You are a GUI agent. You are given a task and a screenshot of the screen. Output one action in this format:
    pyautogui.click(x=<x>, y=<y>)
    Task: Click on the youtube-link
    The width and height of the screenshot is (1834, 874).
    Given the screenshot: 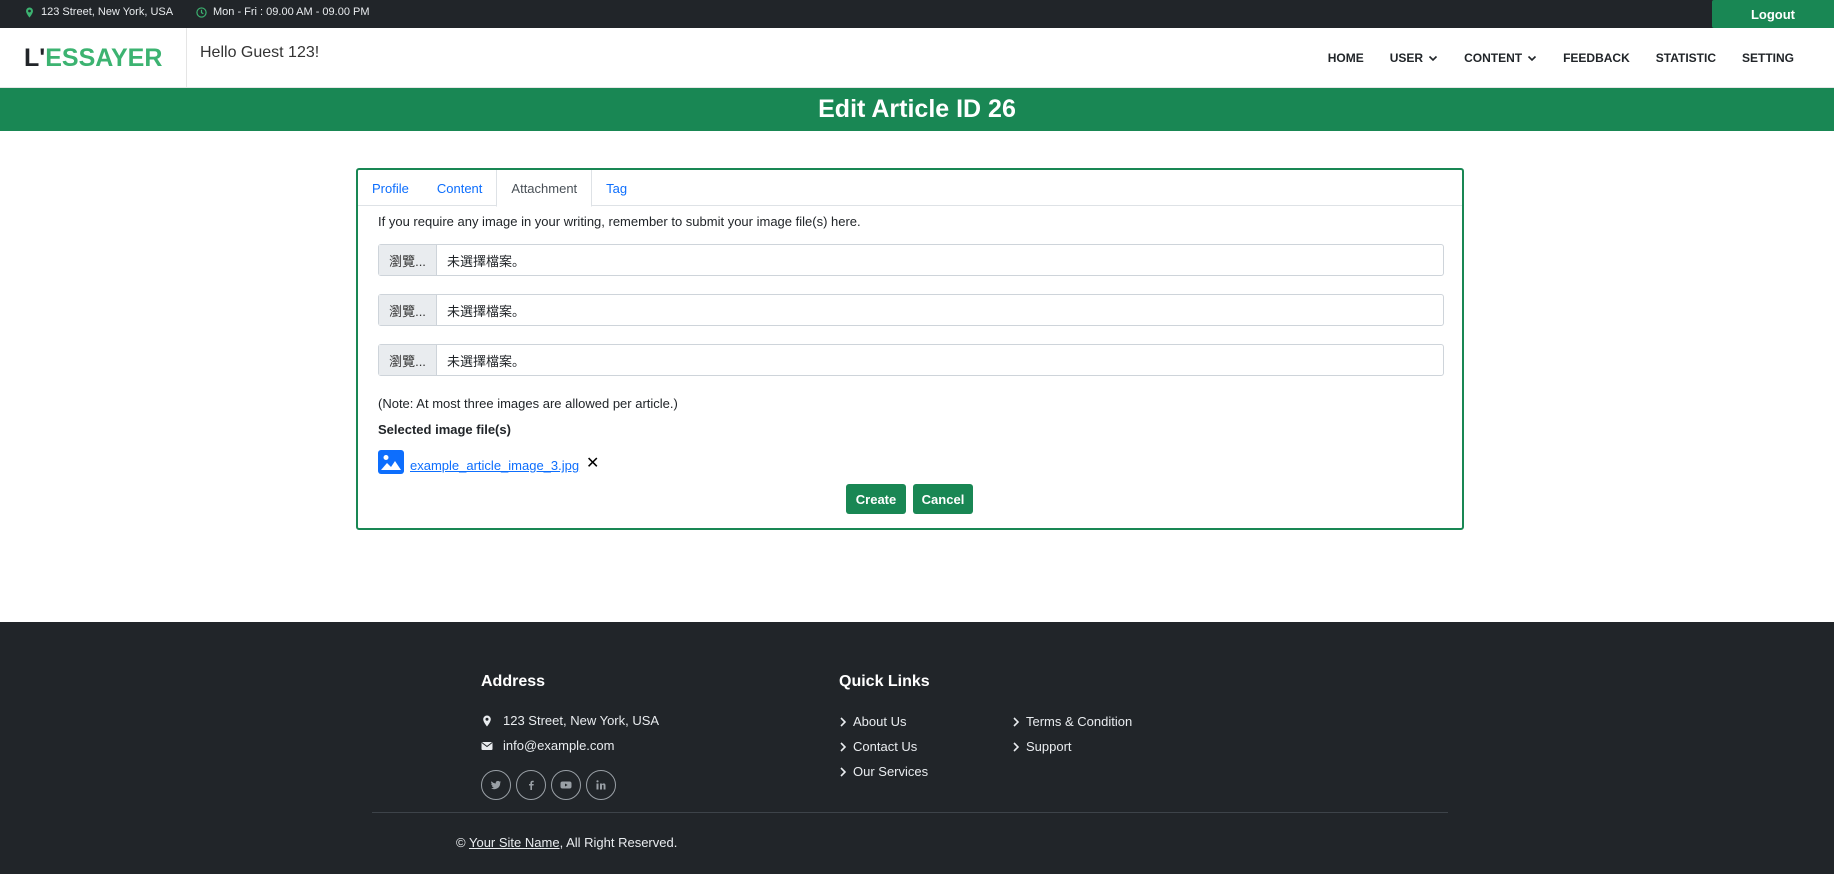 What is the action you would take?
    pyautogui.click(x=566, y=785)
    